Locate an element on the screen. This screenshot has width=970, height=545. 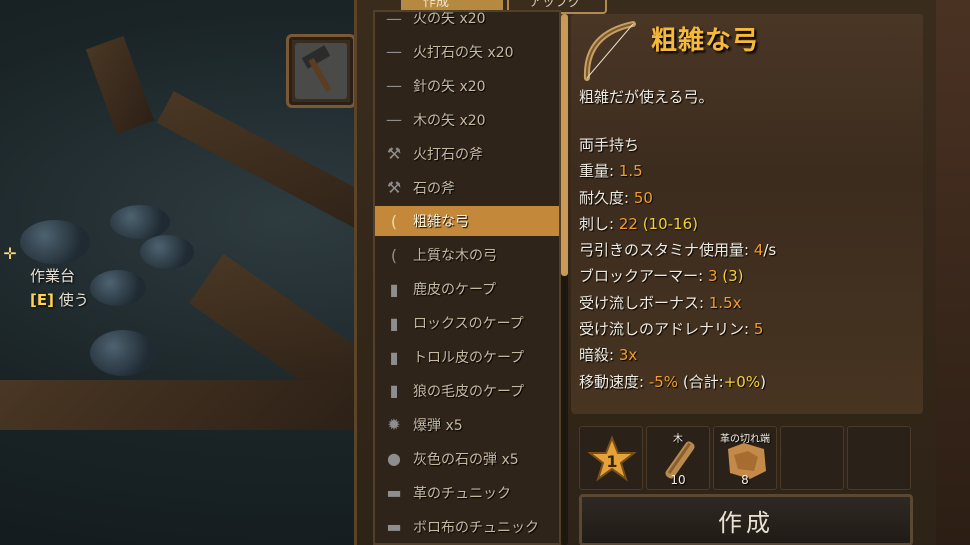
stat-handed: 両手持ち is located at coordinates (609, 145).